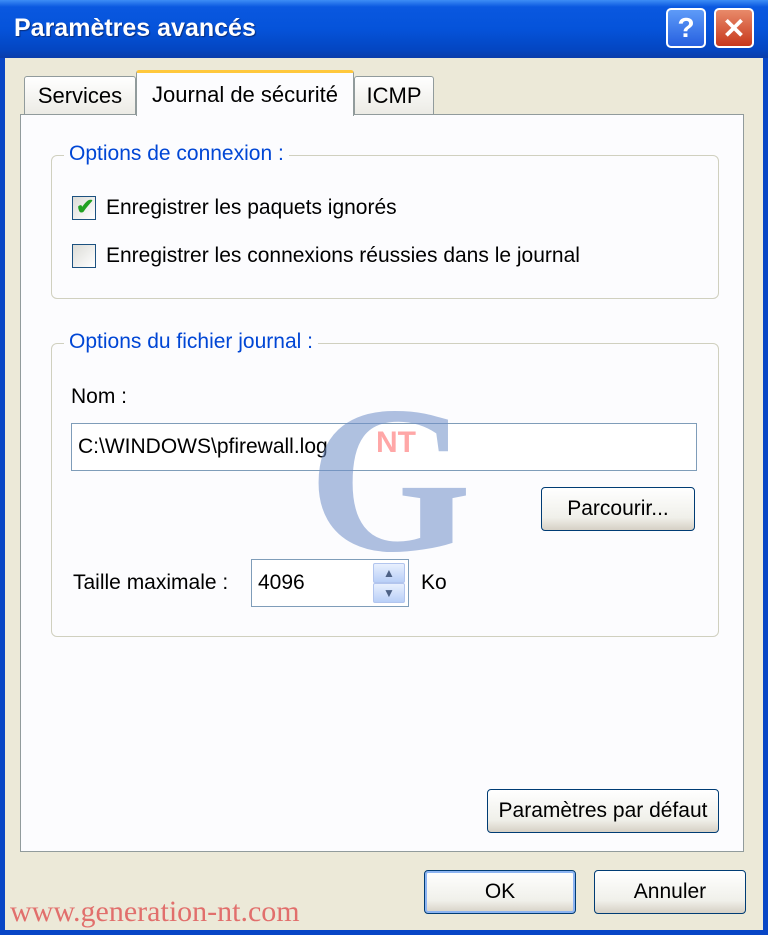  Describe the element at coordinates (80, 95) in the screenshot. I see `tab-services: Services` at that location.